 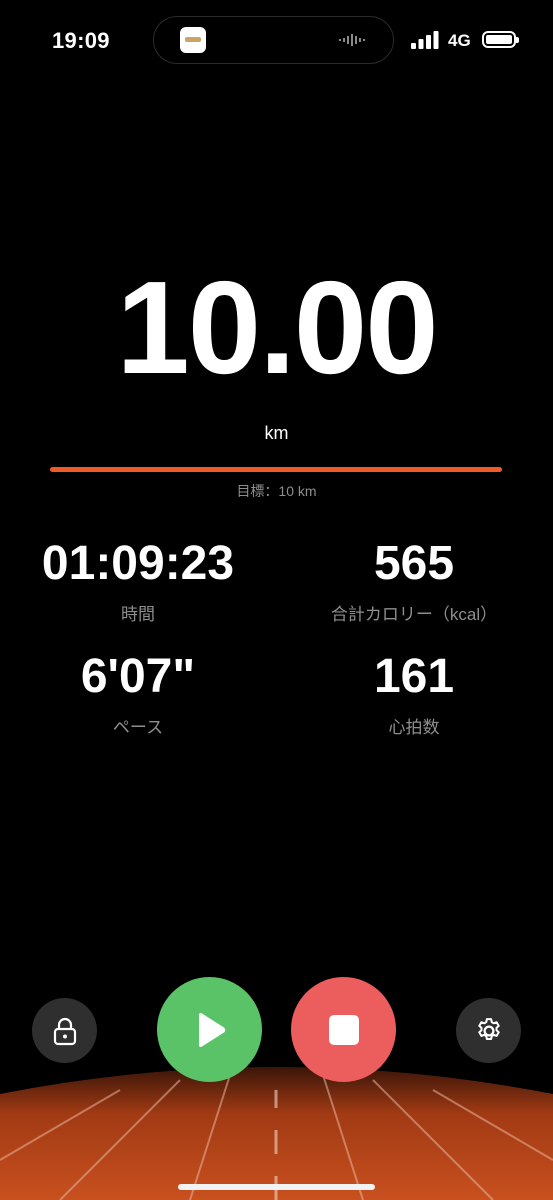 I want to click on dynamic-island, so click(x=273, y=40).